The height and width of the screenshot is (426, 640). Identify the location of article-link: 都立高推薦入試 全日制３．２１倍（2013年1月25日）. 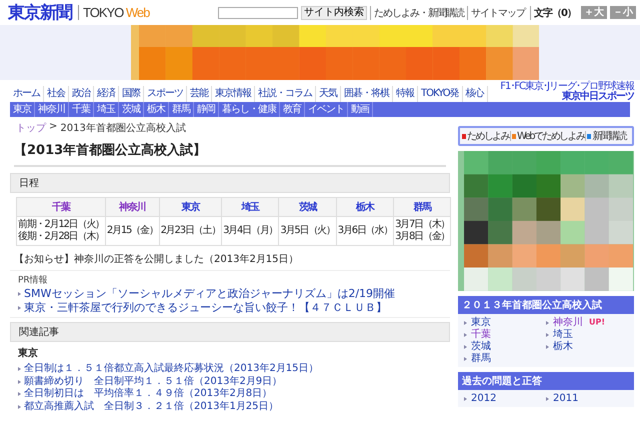
(151, 406).